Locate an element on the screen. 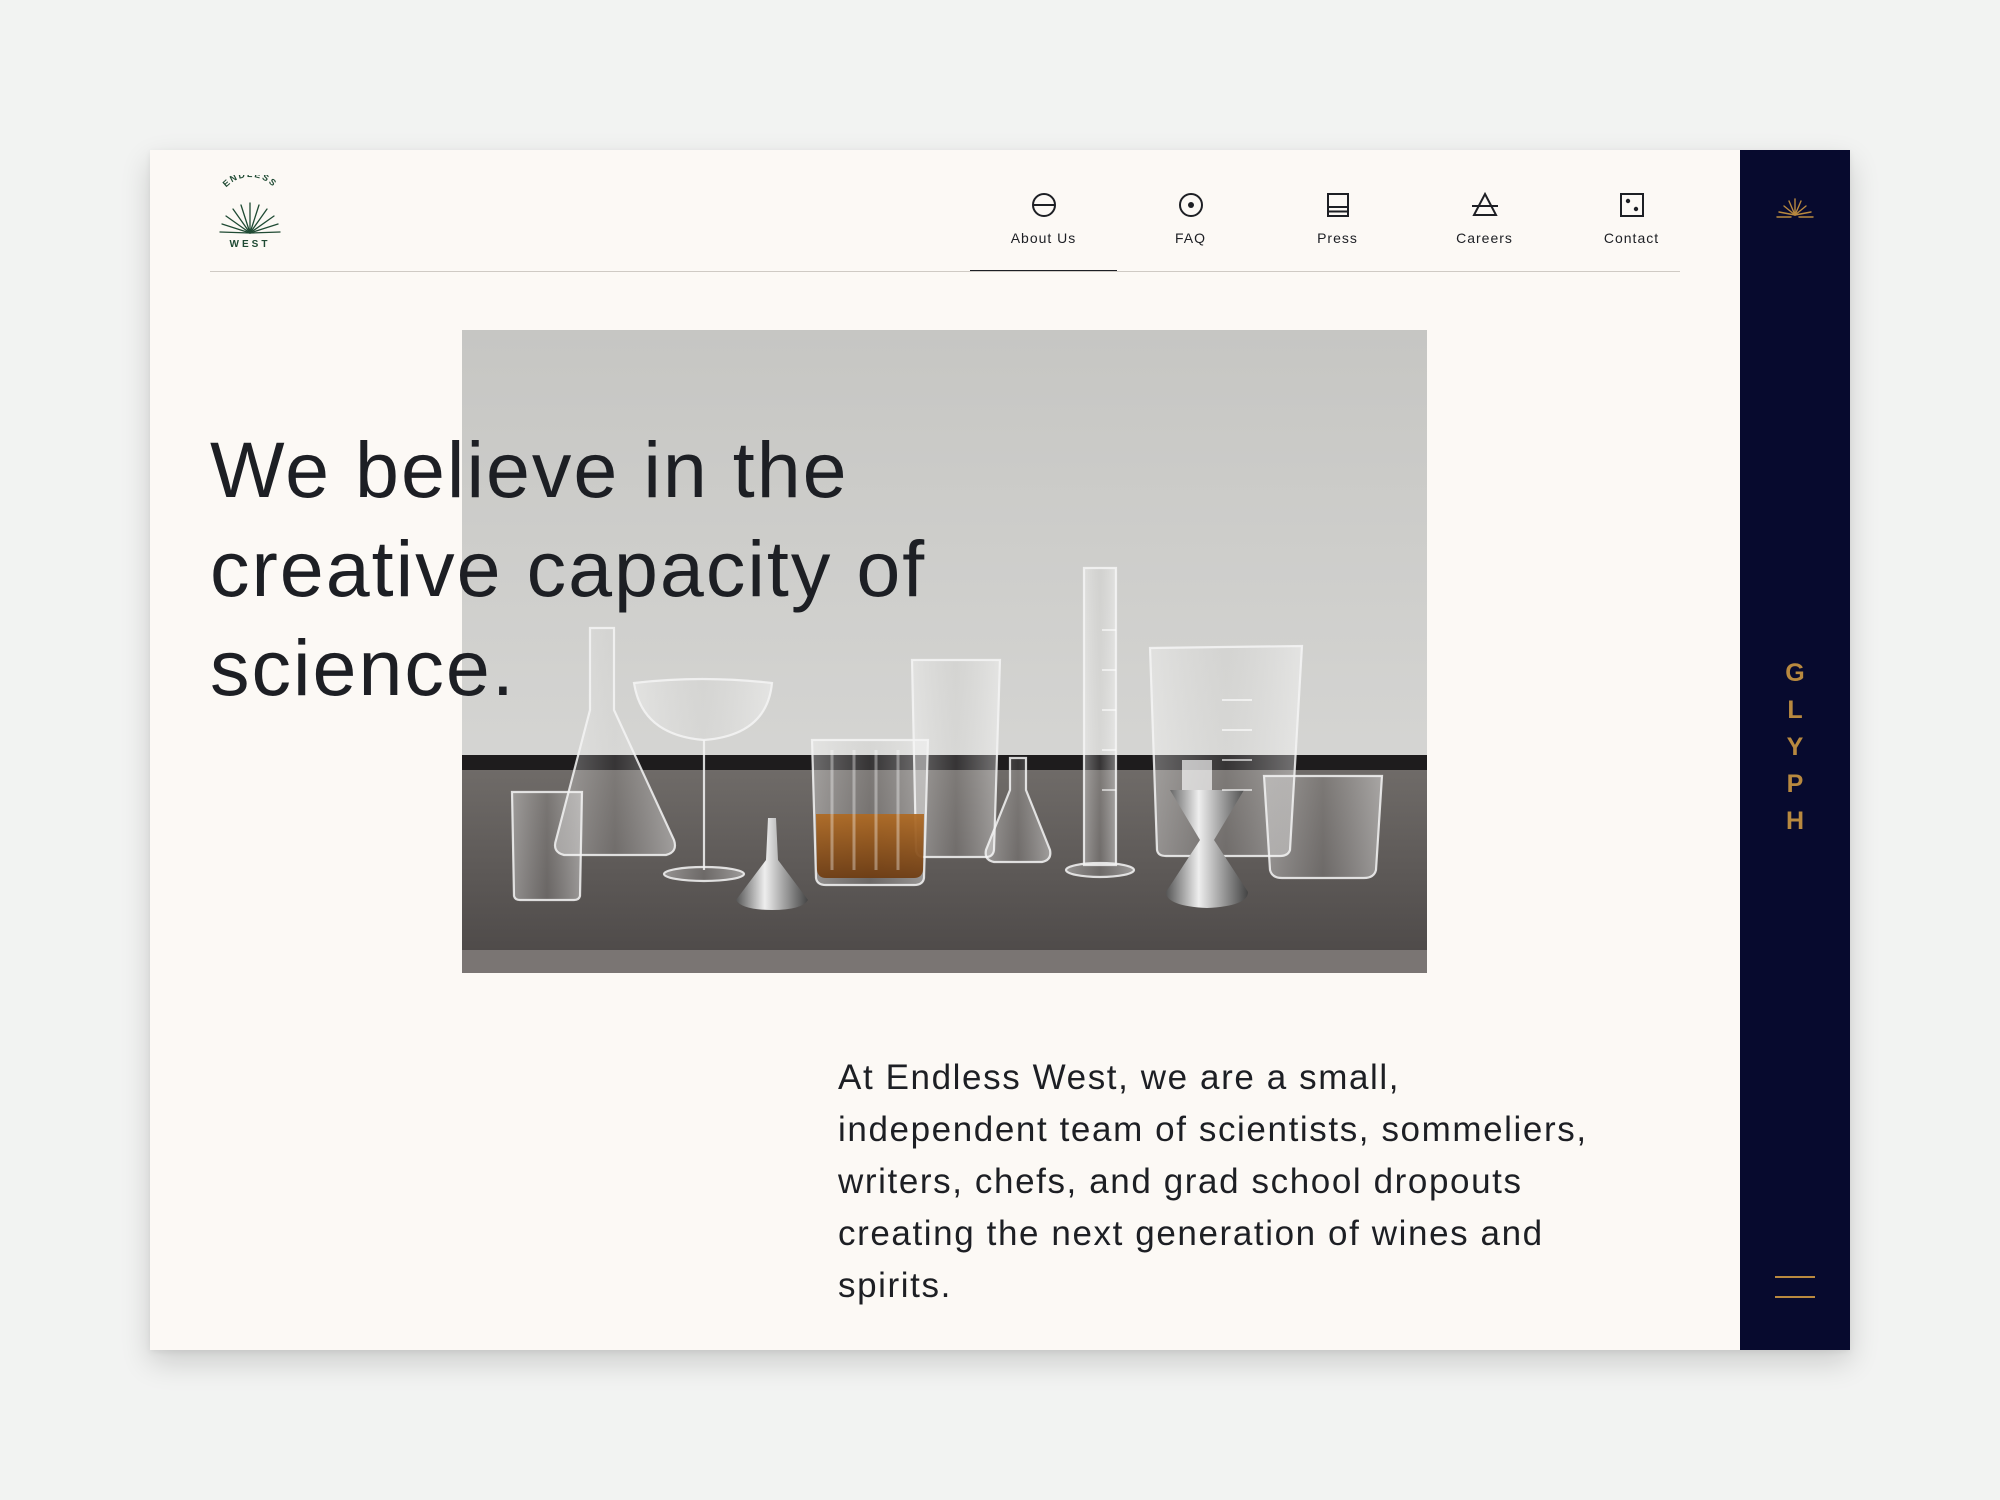  square-dots-icon is located at coordinates (1631, 205).